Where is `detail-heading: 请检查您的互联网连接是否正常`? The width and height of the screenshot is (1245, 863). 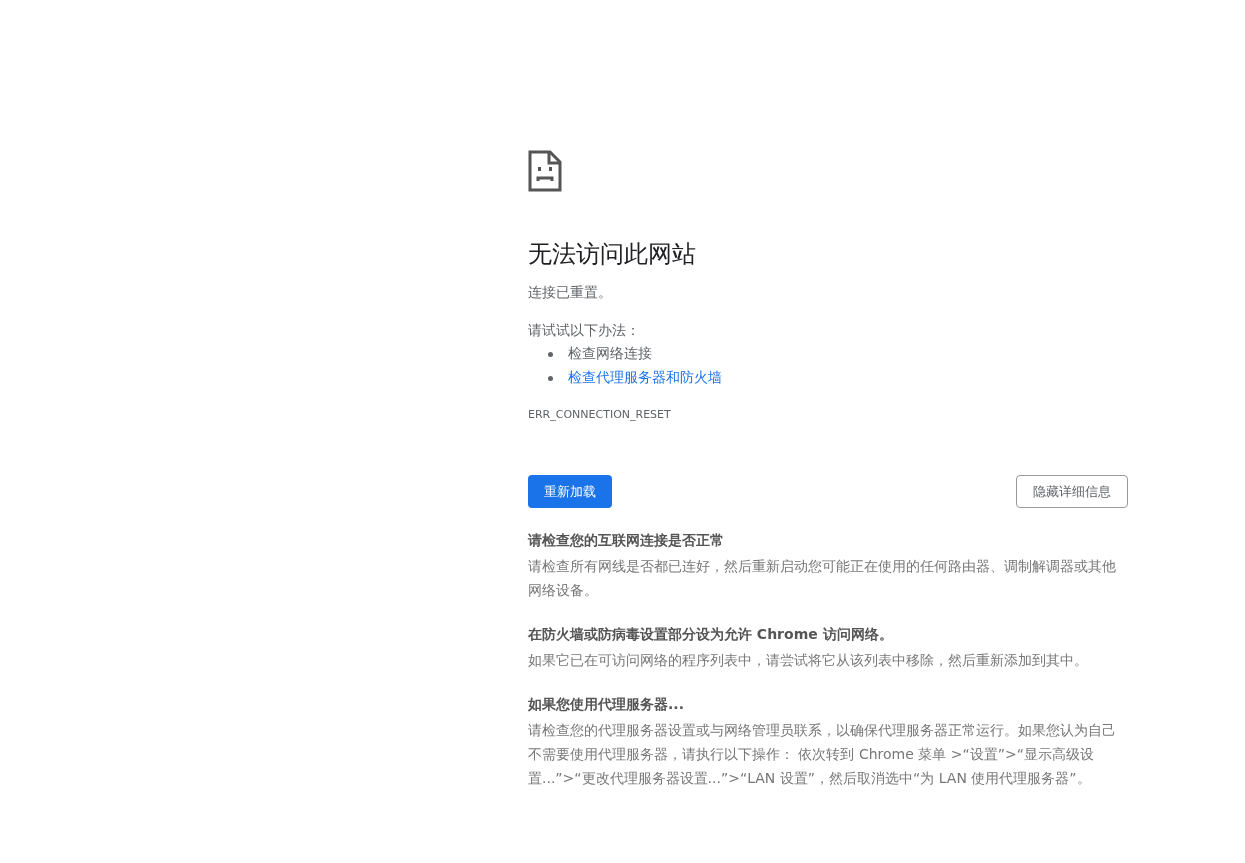 detail-heading: 请检查您的互联网连接是否正常 is located at coordinates (626, 540).